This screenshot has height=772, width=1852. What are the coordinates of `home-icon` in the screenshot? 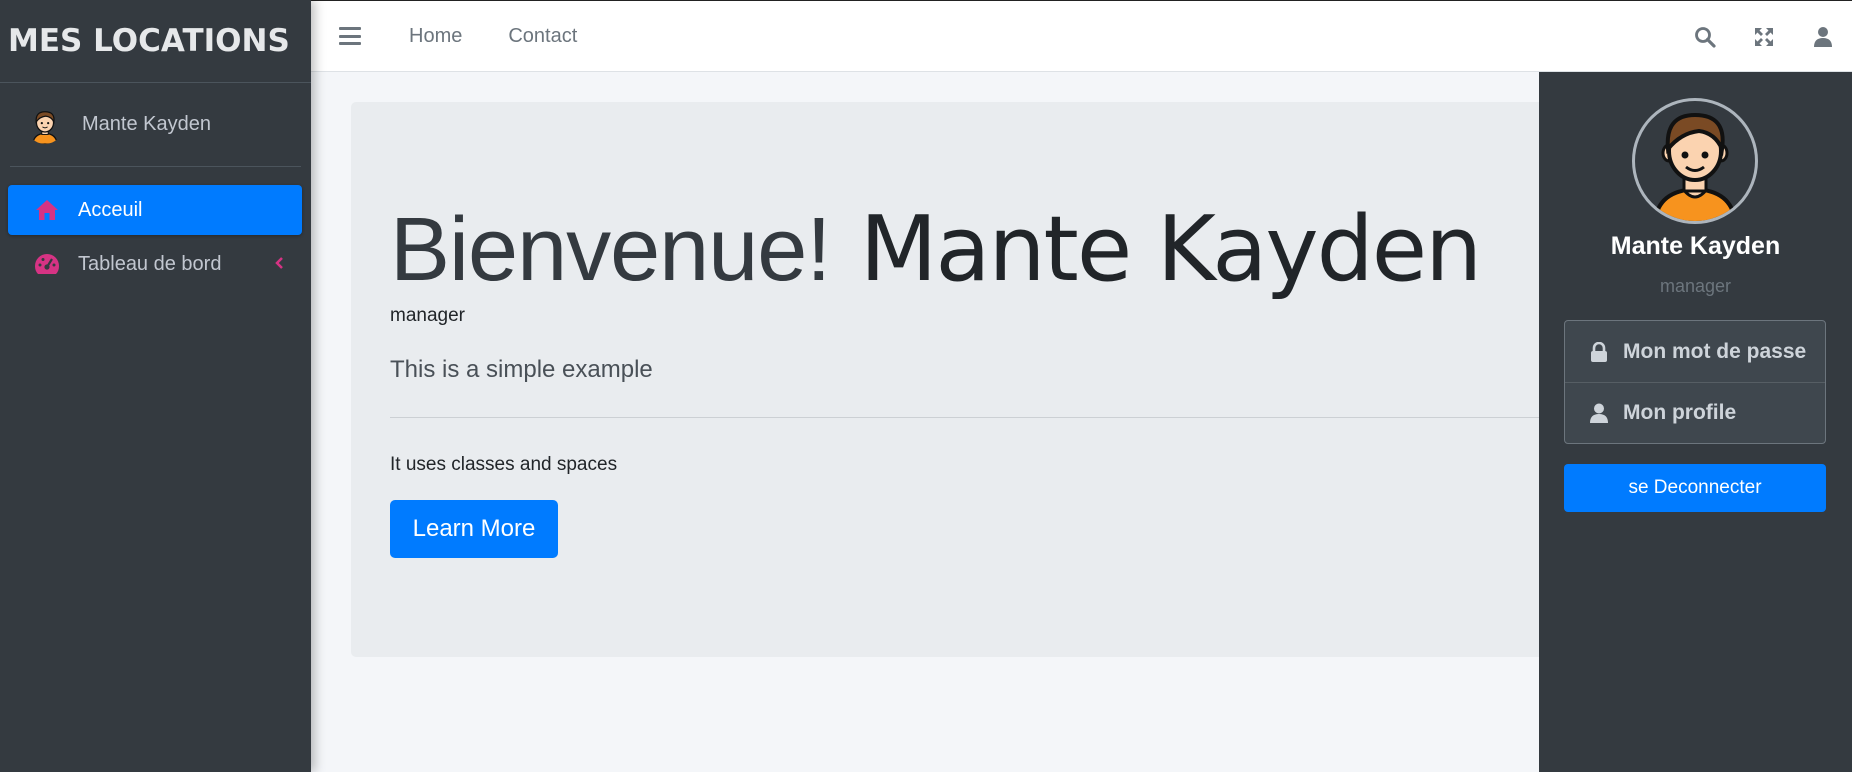 It's located at (47, 210).